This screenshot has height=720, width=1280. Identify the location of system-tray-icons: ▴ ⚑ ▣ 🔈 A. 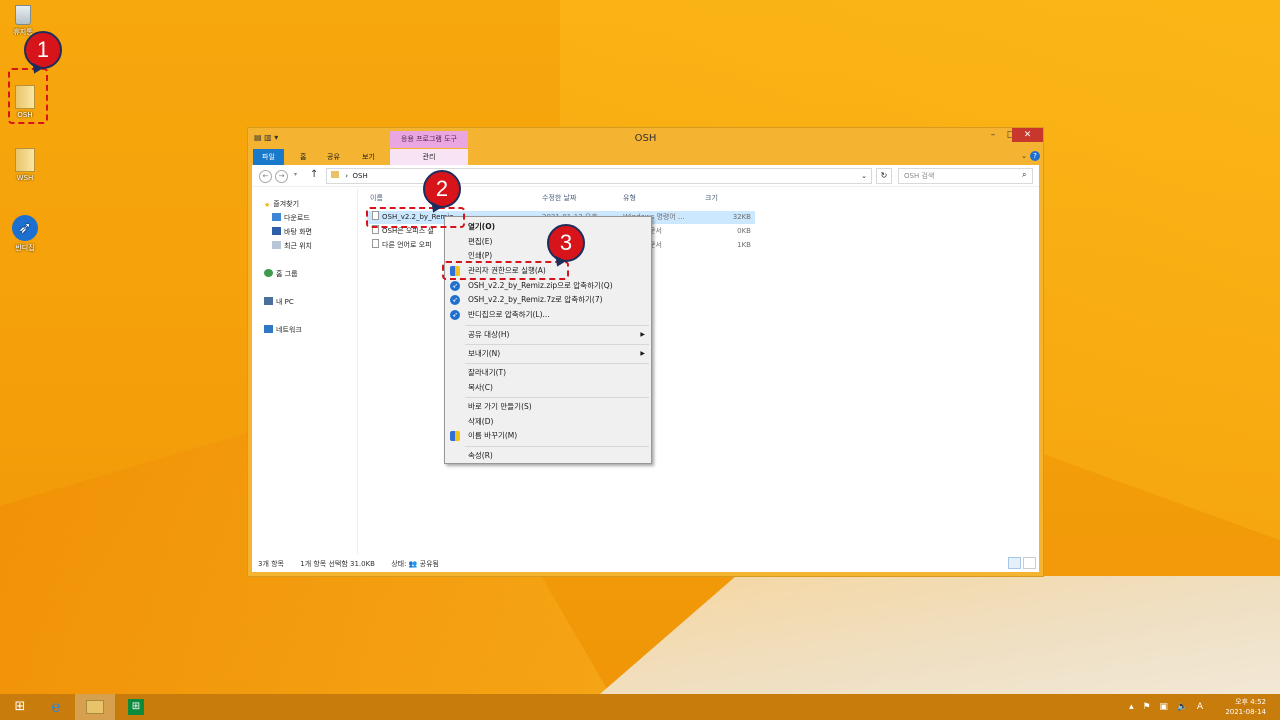
(1167, 707).